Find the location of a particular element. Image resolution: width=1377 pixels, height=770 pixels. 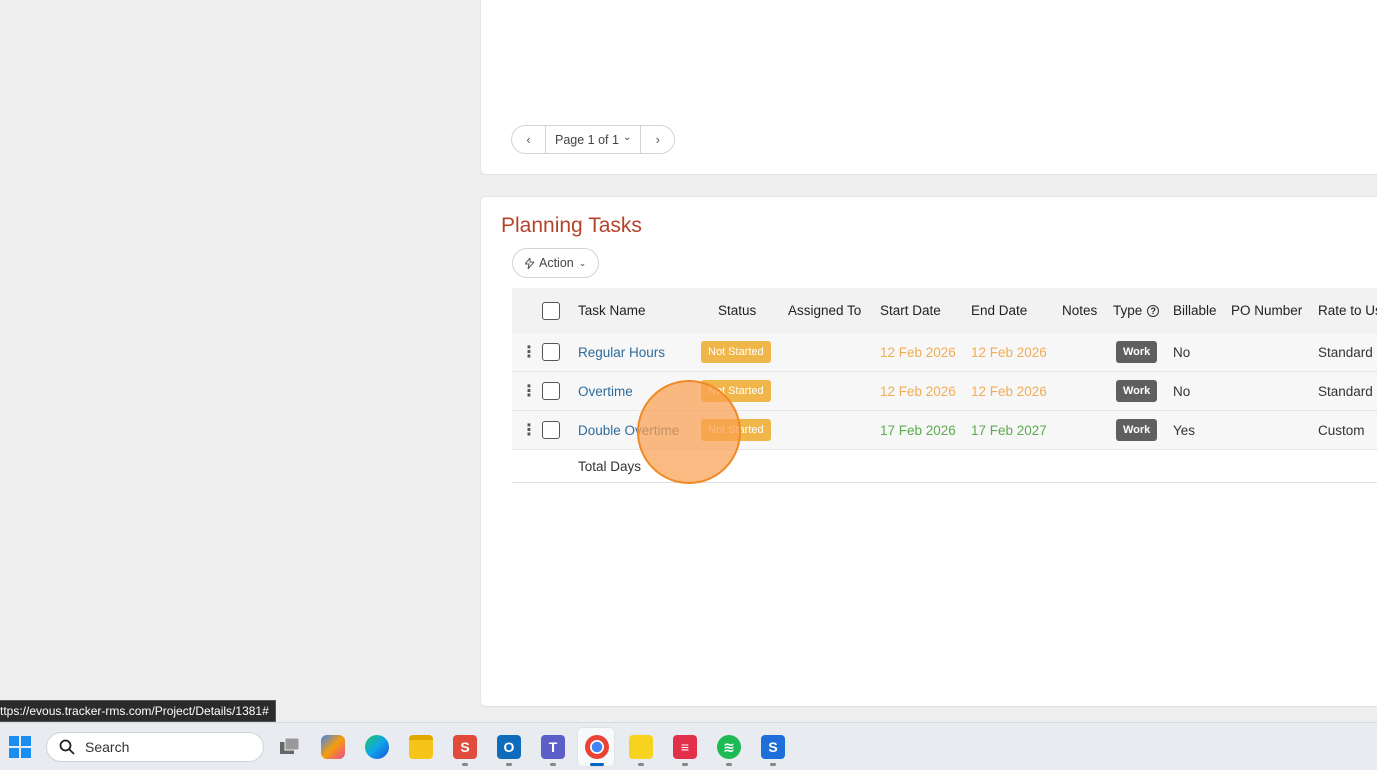

snagit-icon: S is located at coordinates (465, 747).